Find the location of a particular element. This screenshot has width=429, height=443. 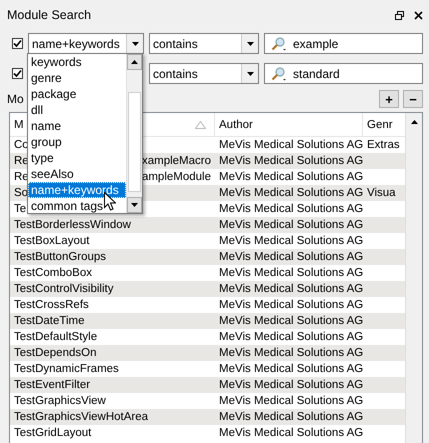

panel-title: Module Search is located at coordinates (49, 15).